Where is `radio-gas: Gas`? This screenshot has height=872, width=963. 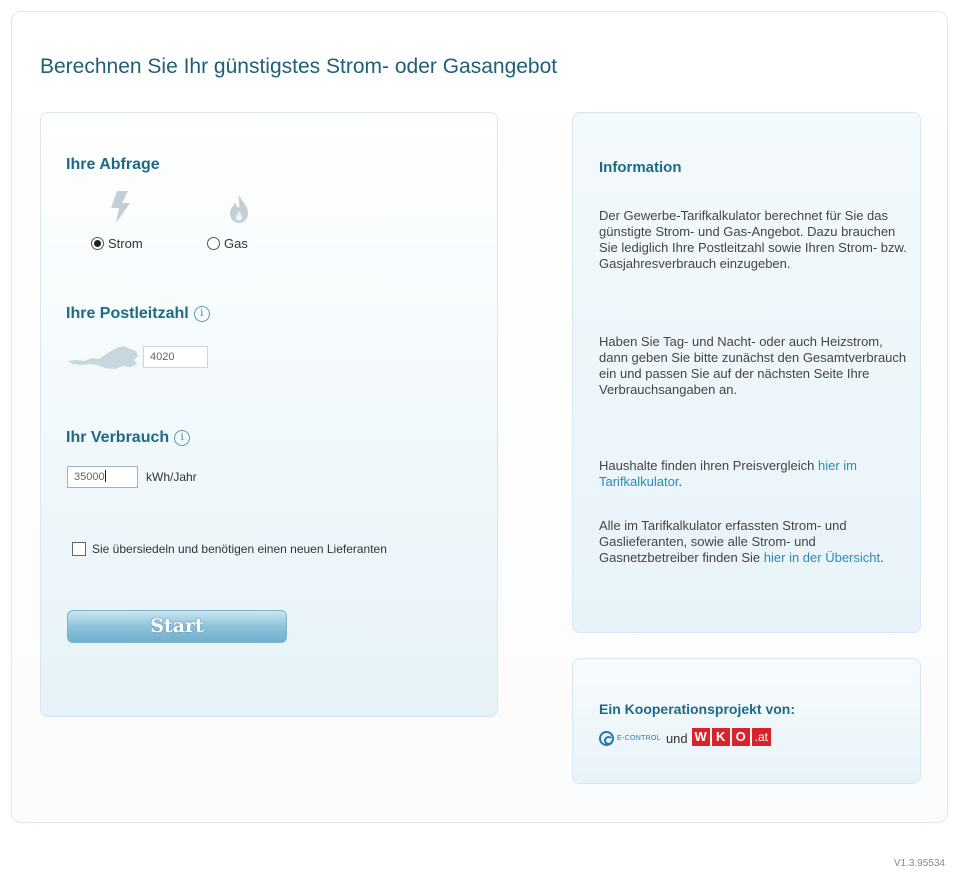 radio-gas: Gas is located at coordinates (227, 243).